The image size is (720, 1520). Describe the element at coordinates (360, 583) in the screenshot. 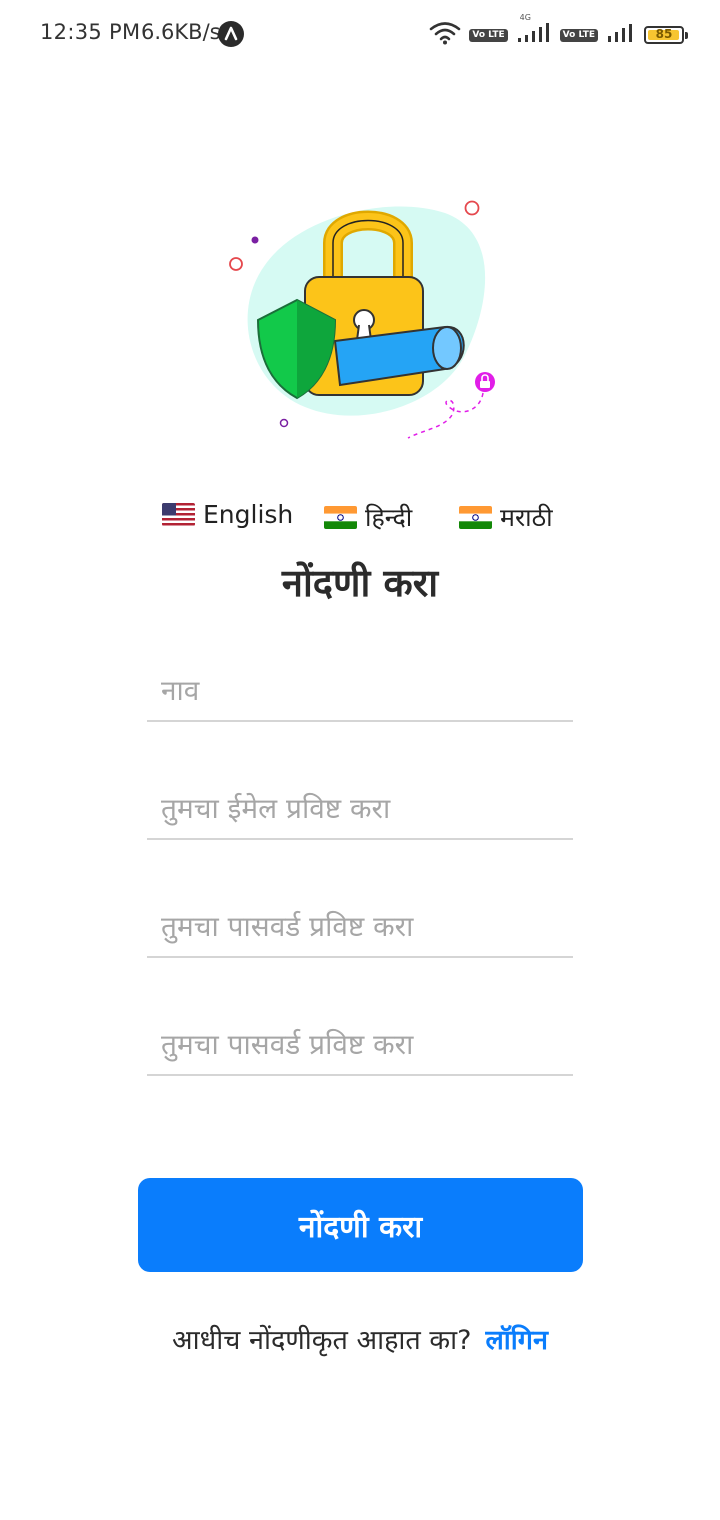

I see `page-title: नोंदणी करा` at that location.